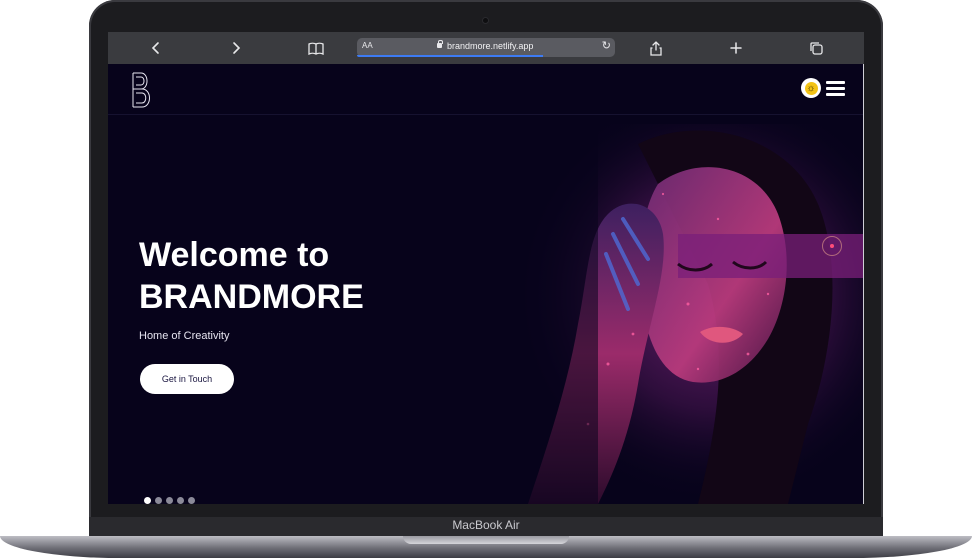 The image size is (972, 558). I want to click on bookmarks-icon, so click(316, 48).